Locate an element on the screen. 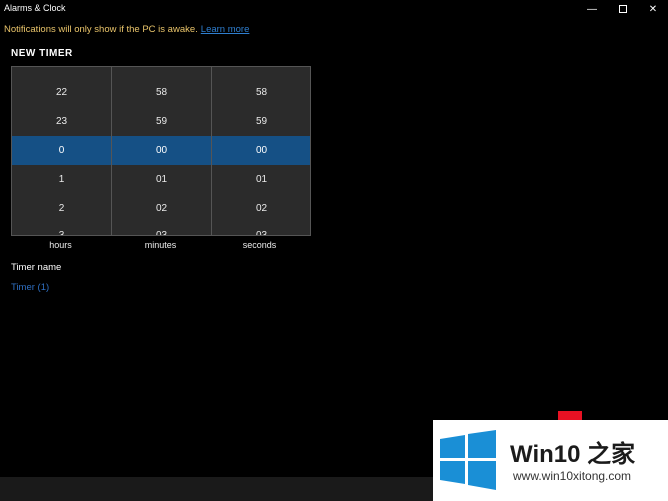  seconds-item: 03 is located at coordinates (261, 232).